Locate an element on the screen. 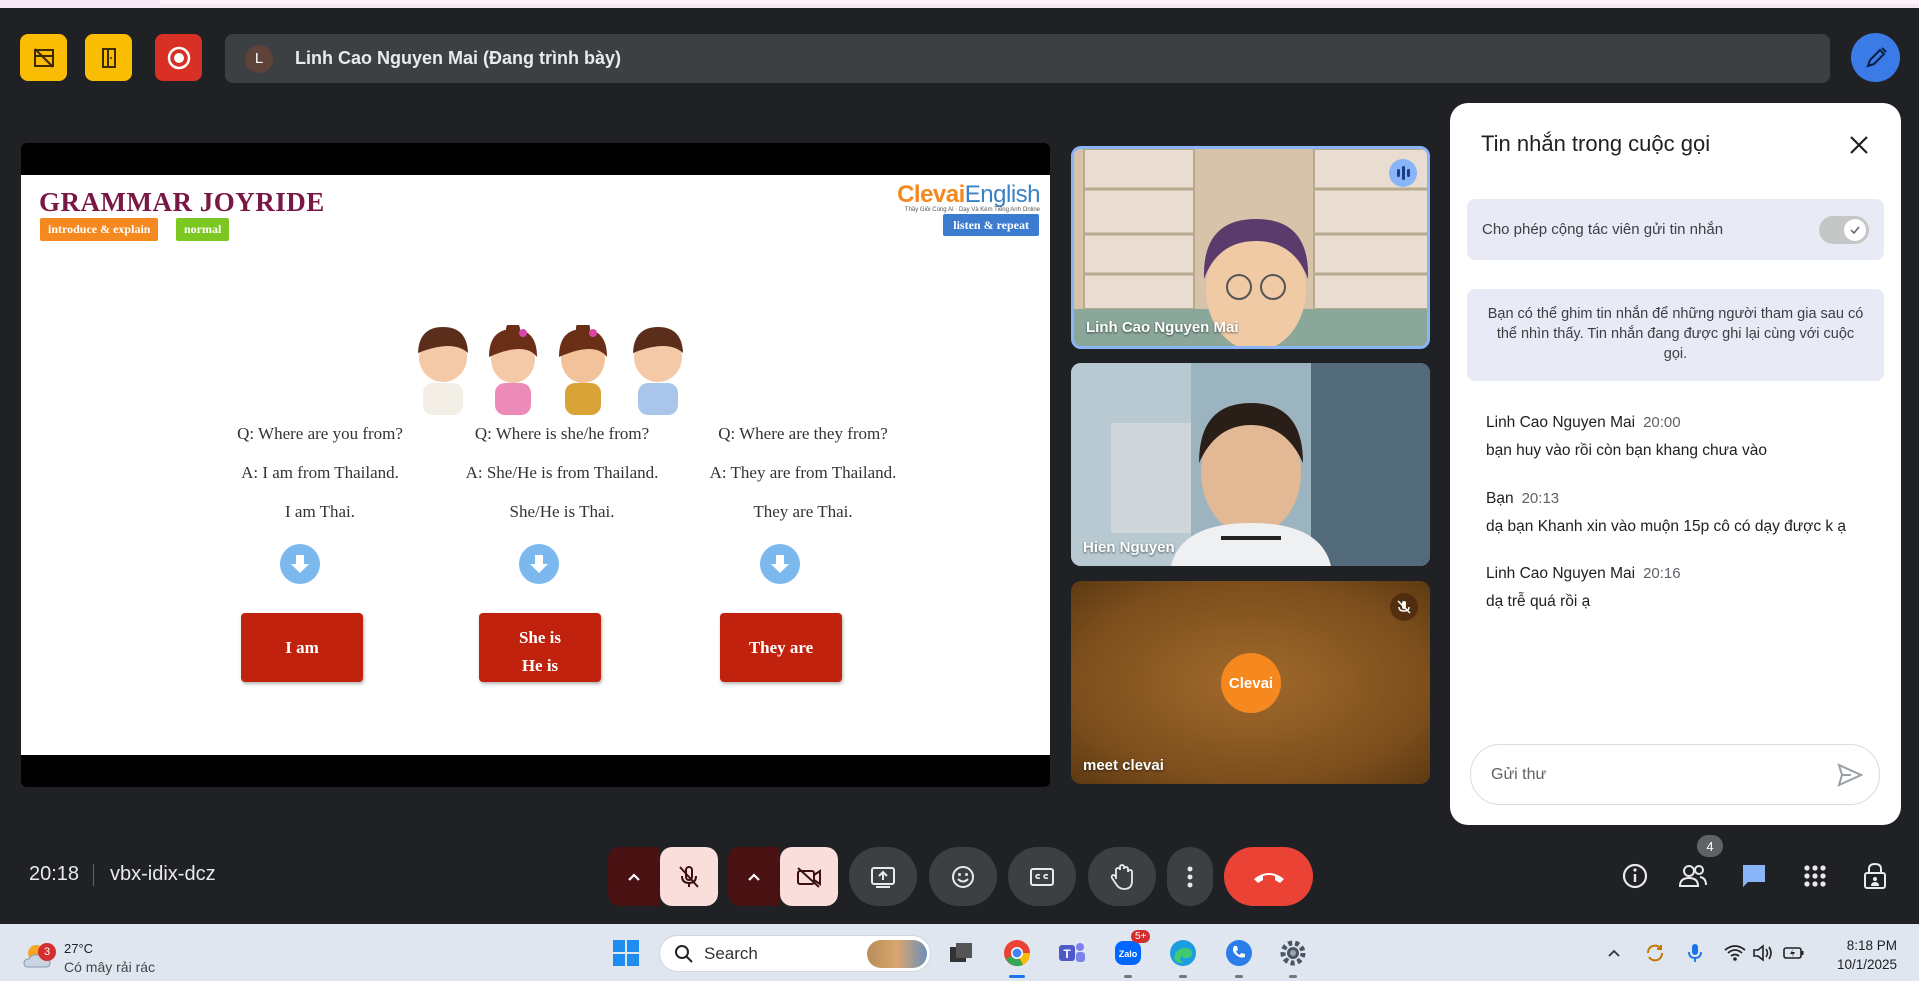  end-call-button is located at coordinates (1268, 876).